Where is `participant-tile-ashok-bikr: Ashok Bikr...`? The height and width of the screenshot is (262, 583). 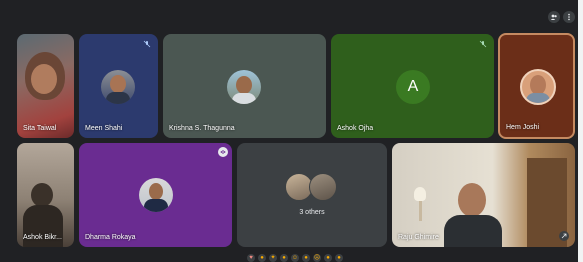
participant-tile-ashok-bikr: Ashok Bikr... is located at coordinates (45, 195).